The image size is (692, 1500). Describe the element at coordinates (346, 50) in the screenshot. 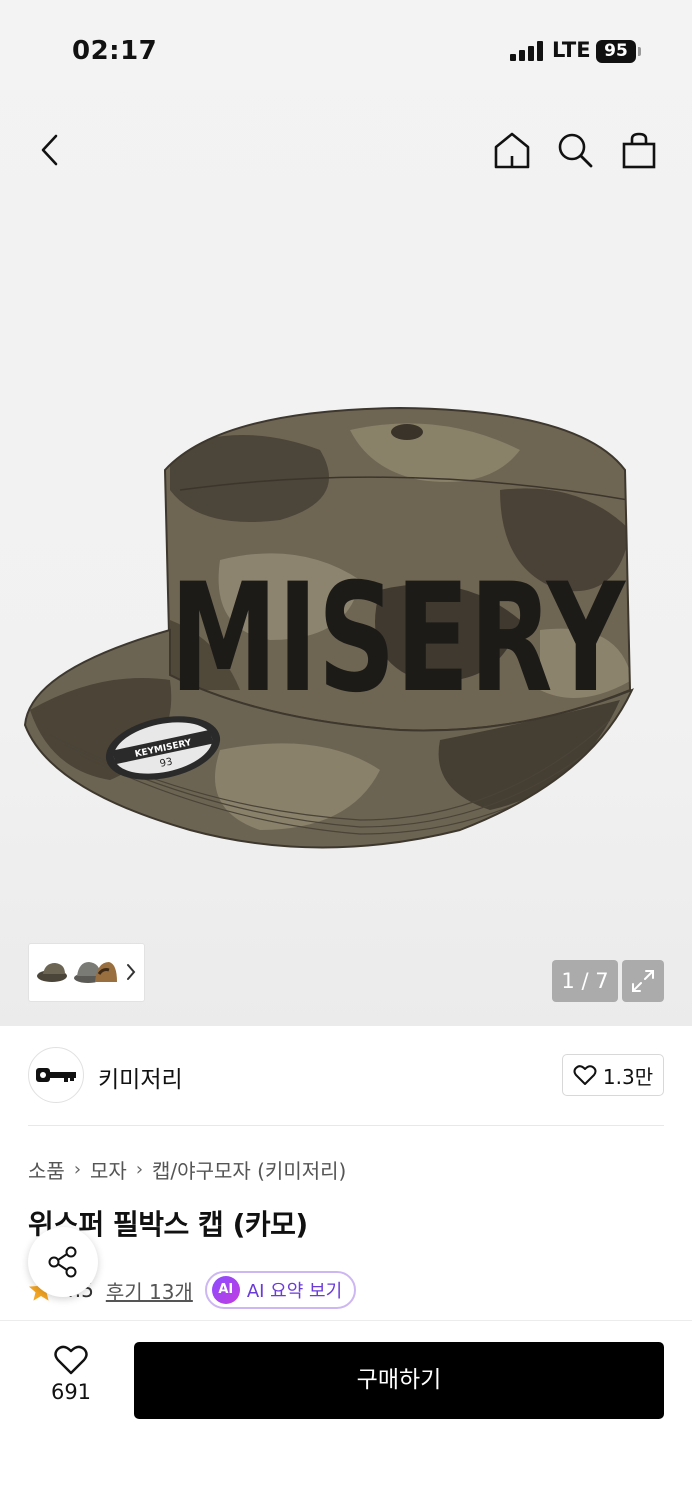

I see `status-bar: 02:17 LTE 95` at that location.